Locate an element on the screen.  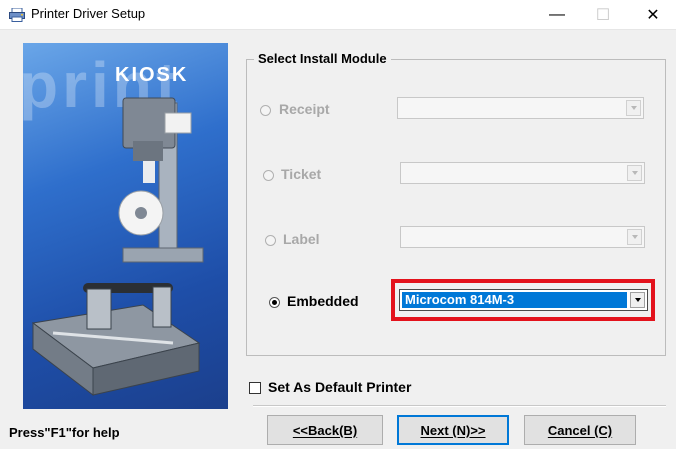
cancel-button: Cancel (C) is located at coordinates (580, 430).